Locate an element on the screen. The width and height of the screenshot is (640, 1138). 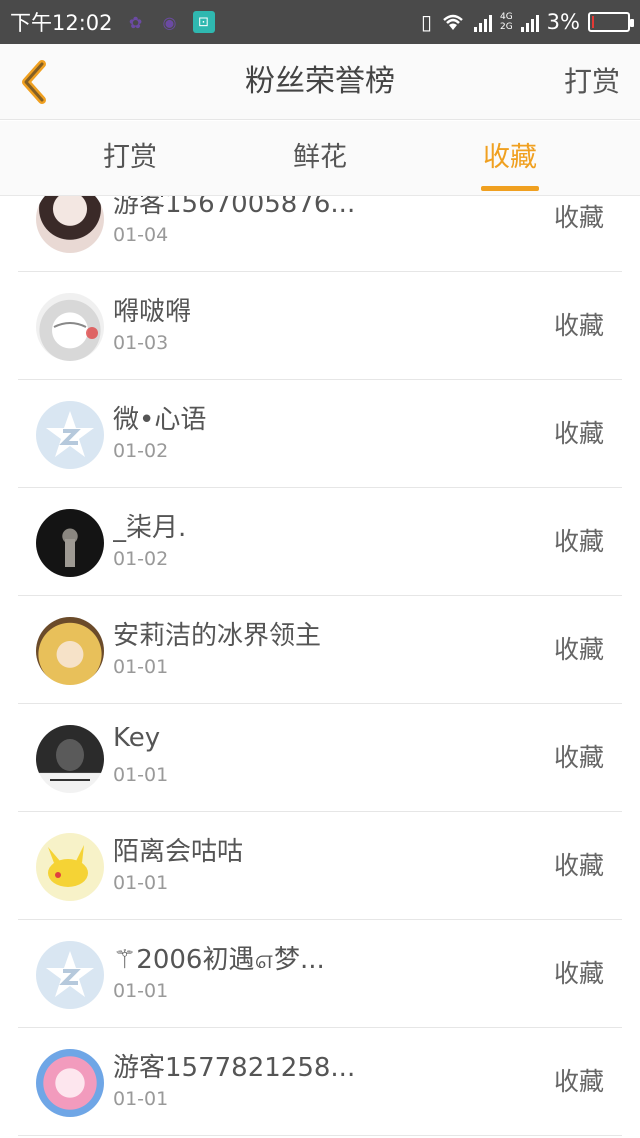
reward-button: 打赏 is located at coordinates (592, 82).